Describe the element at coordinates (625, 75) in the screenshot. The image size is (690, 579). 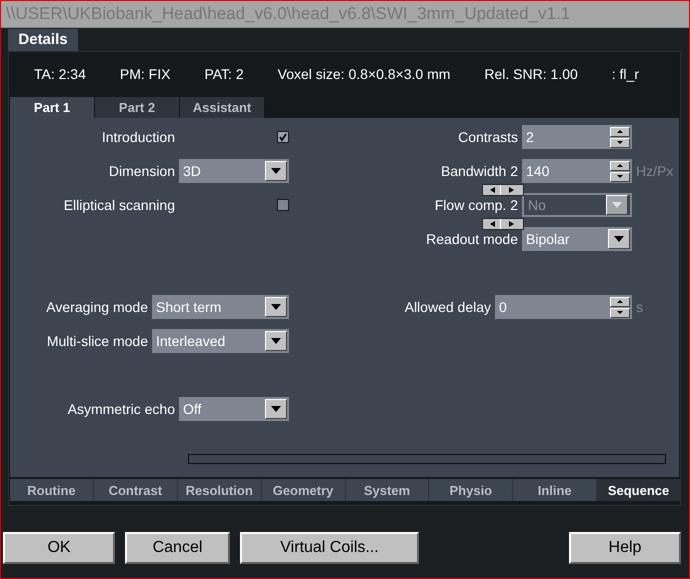
I see `info-text: : fl_r` at that location.